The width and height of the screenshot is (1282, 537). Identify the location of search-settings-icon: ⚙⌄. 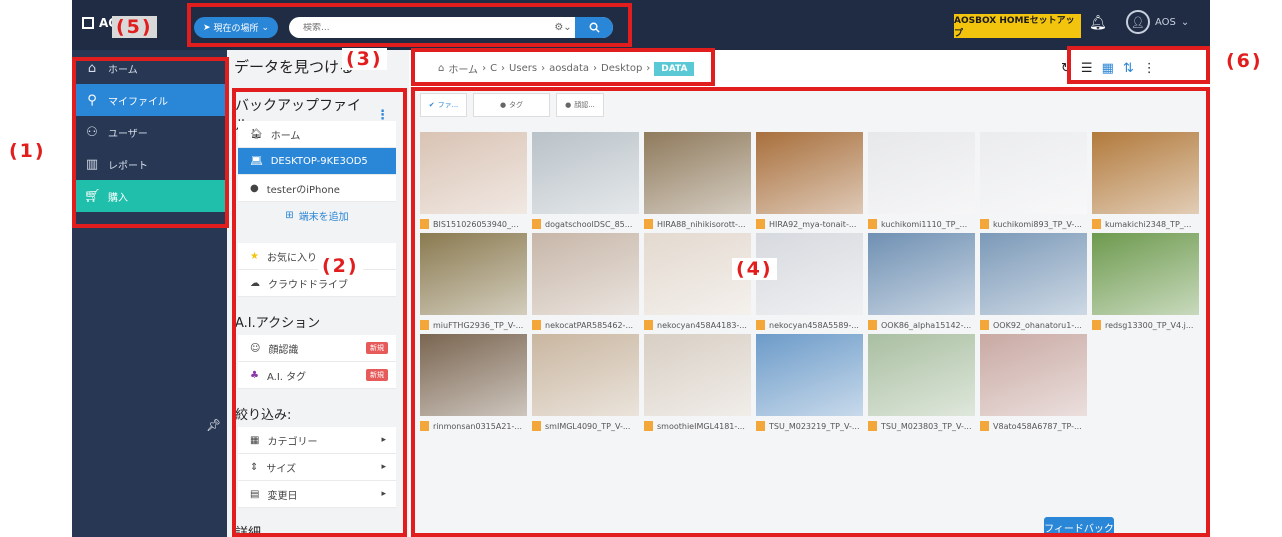
(563, 27).